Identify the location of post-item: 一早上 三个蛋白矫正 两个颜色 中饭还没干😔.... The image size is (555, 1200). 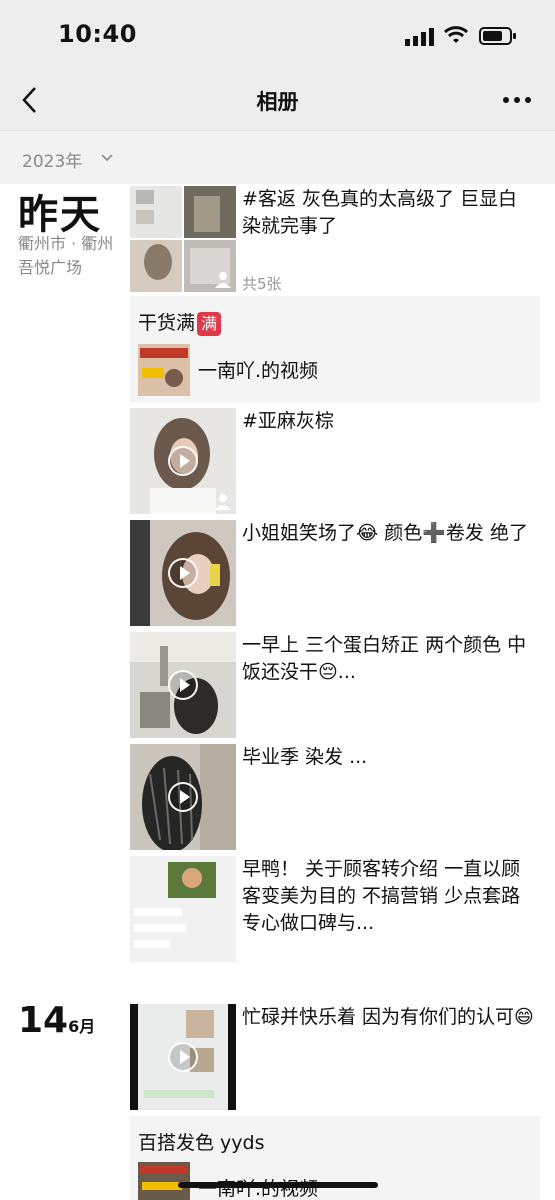
(335, 685).